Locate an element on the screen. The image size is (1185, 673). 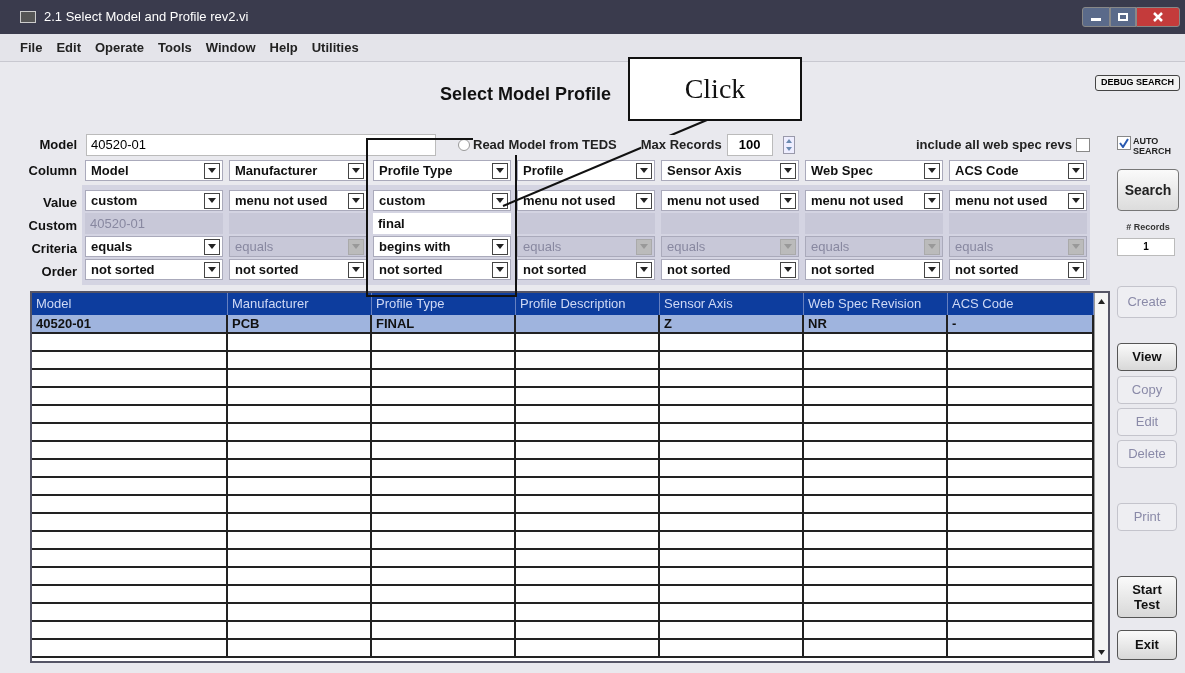
dropdown: Web Spec is located at coordinates (874, 170).